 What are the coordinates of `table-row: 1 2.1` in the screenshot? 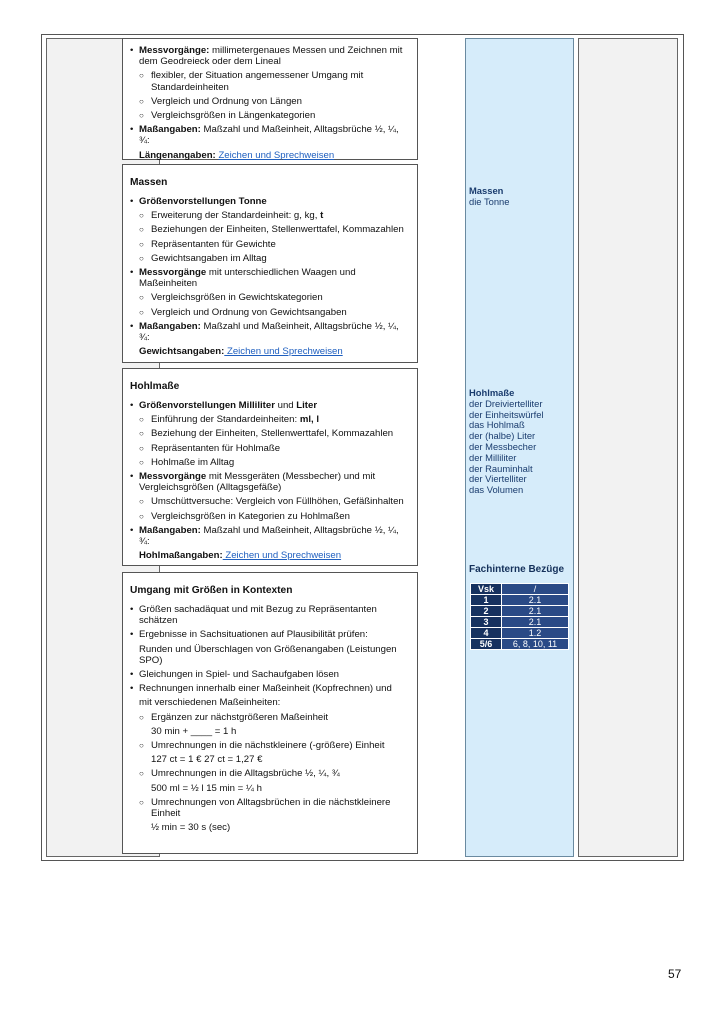 It's located at (519, 600).